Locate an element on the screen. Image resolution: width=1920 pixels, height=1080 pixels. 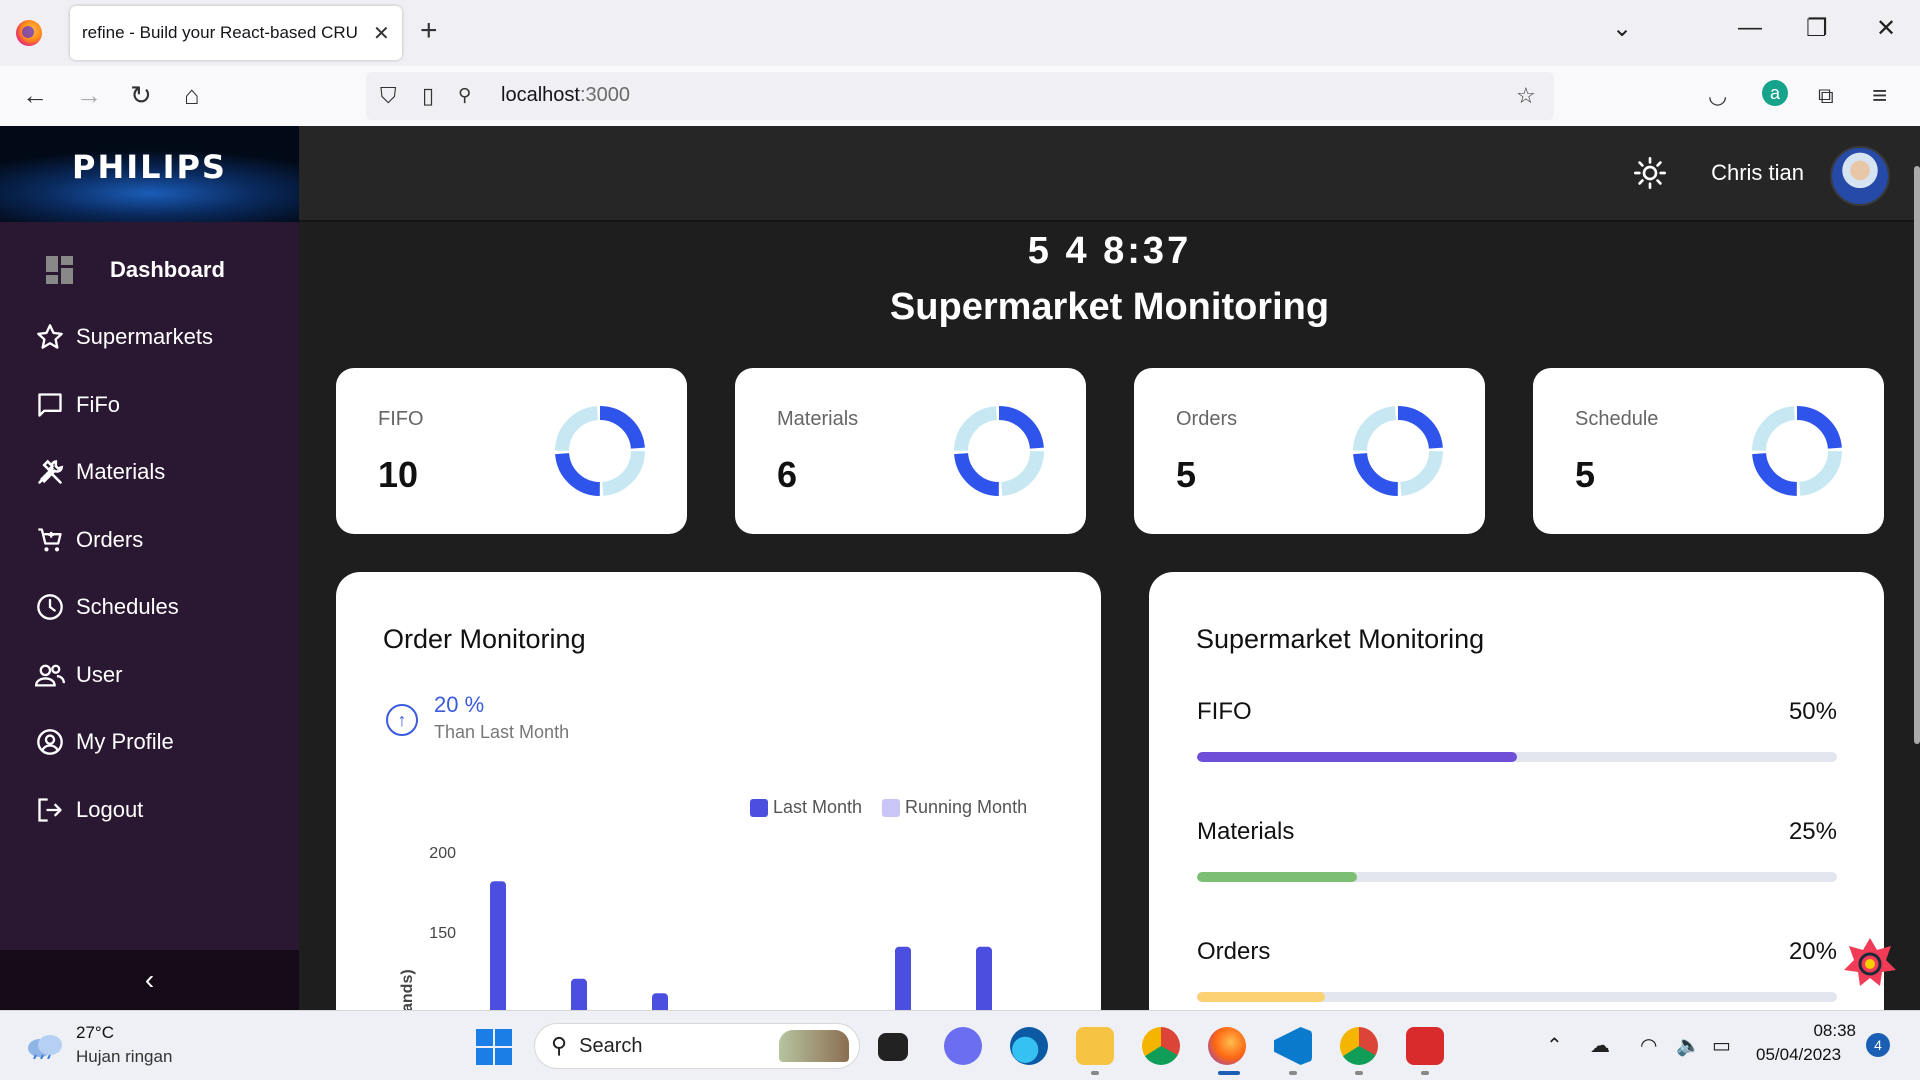
permissions-icon: ⚲ is located at coordinates (464, 95).